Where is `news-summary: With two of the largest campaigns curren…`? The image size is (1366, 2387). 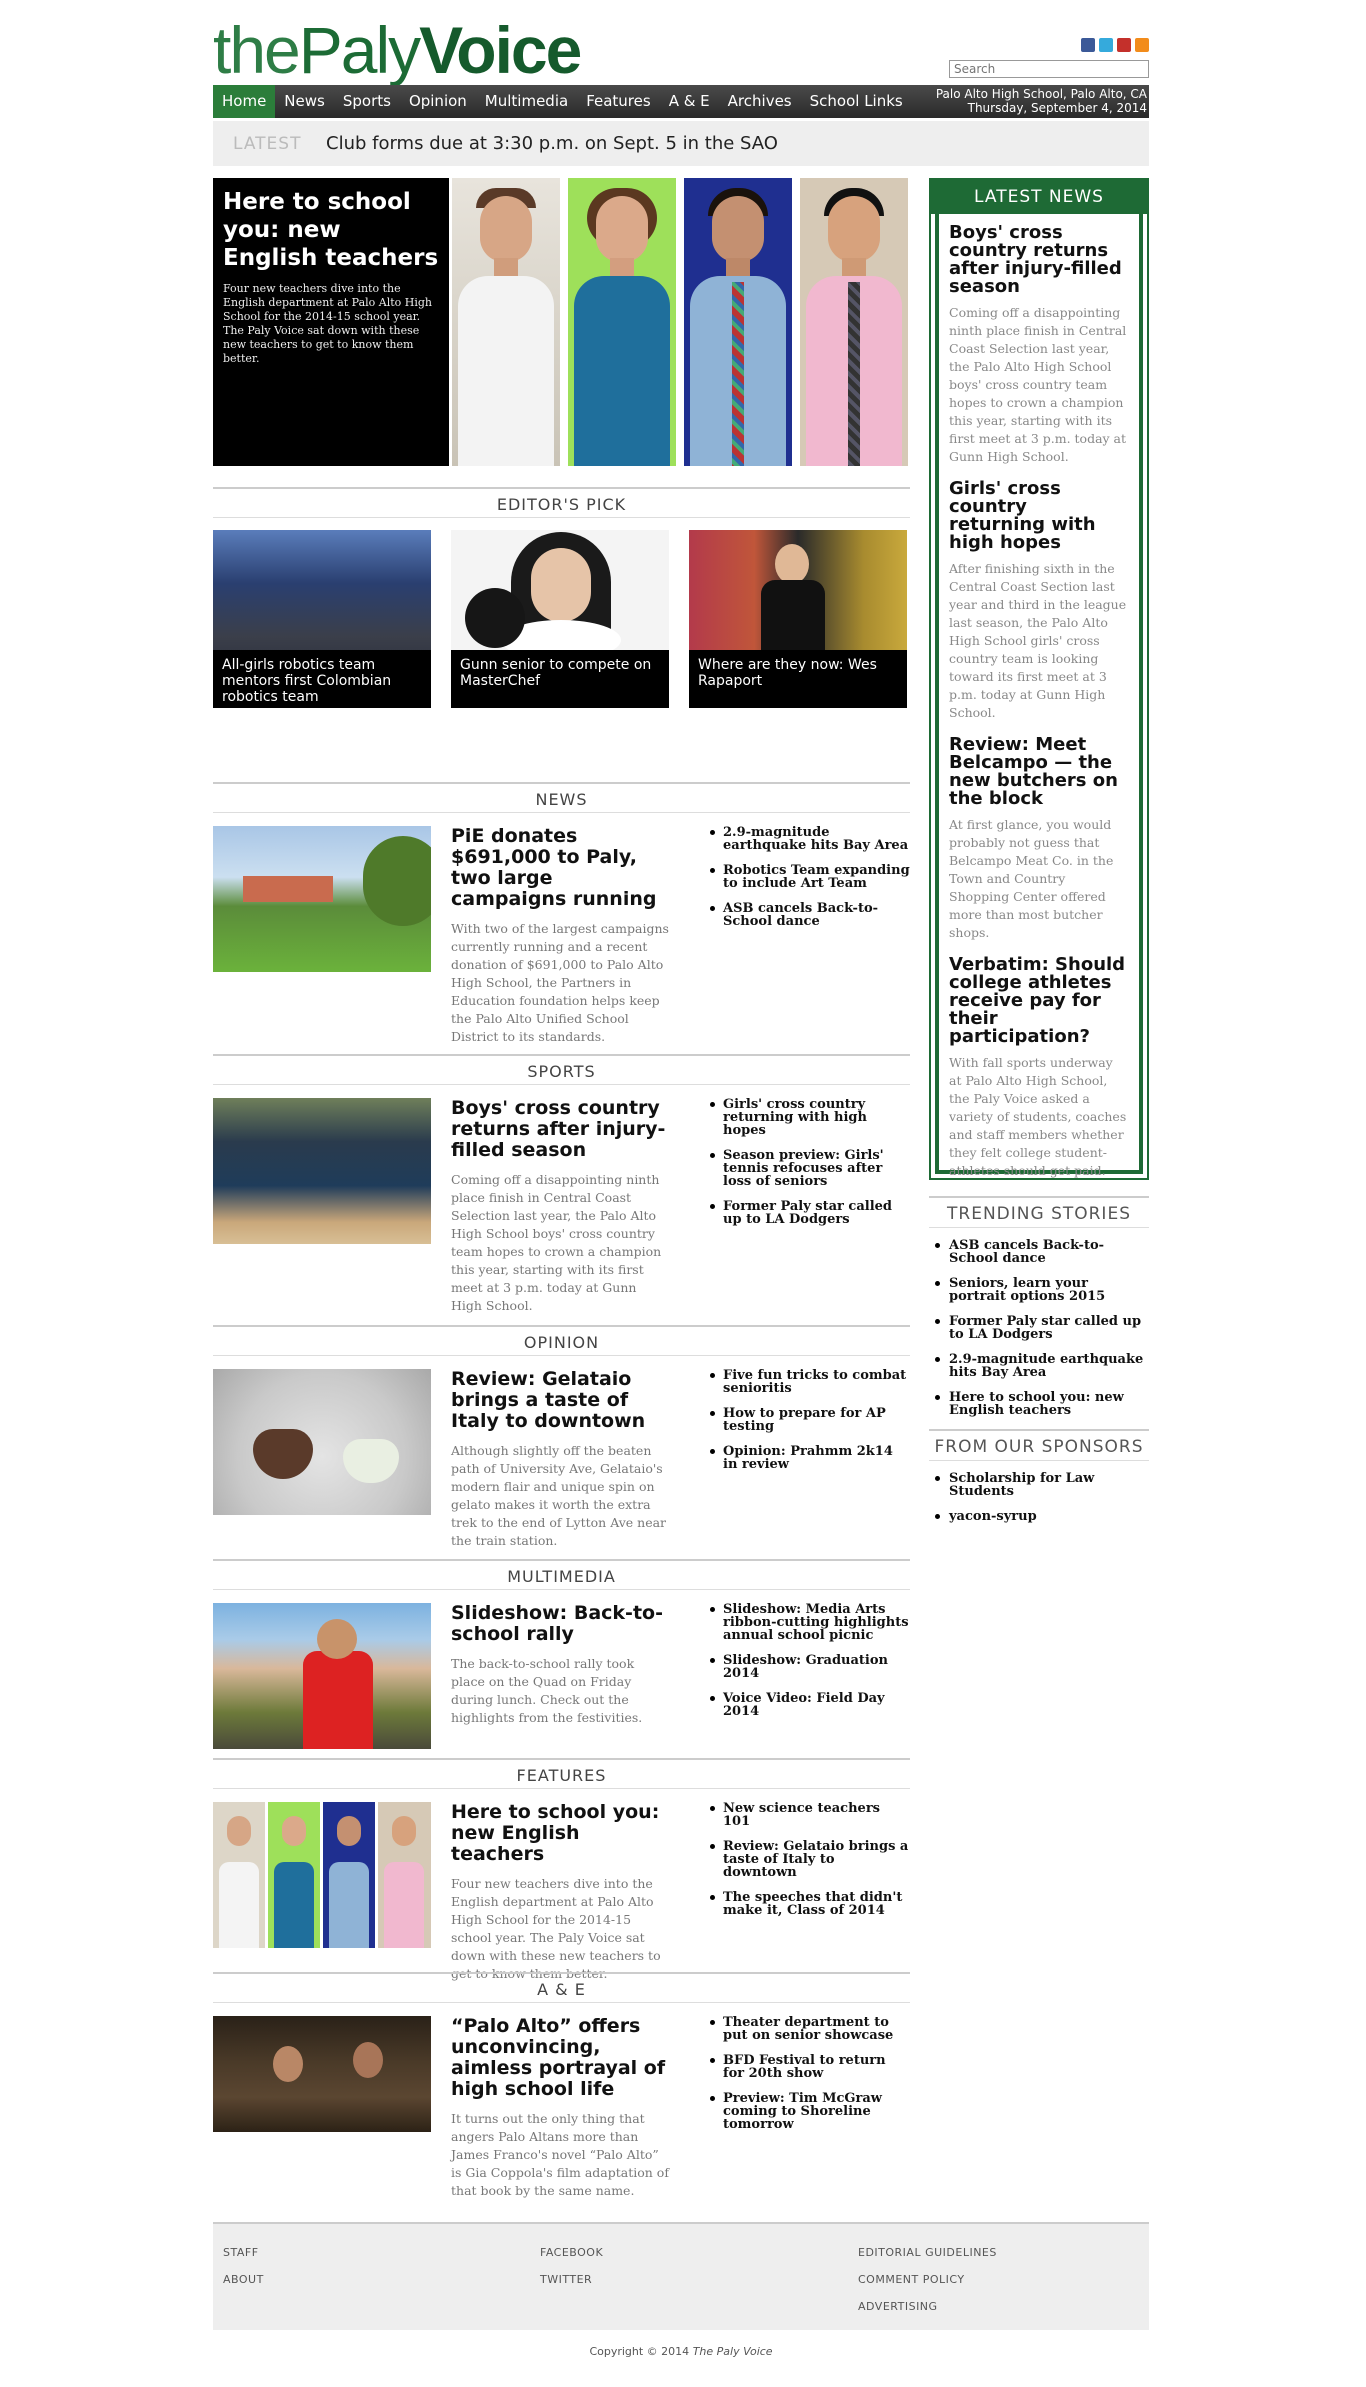
news-summary: With two of the largest campaigns curren… is located at coordinates (560, 982).